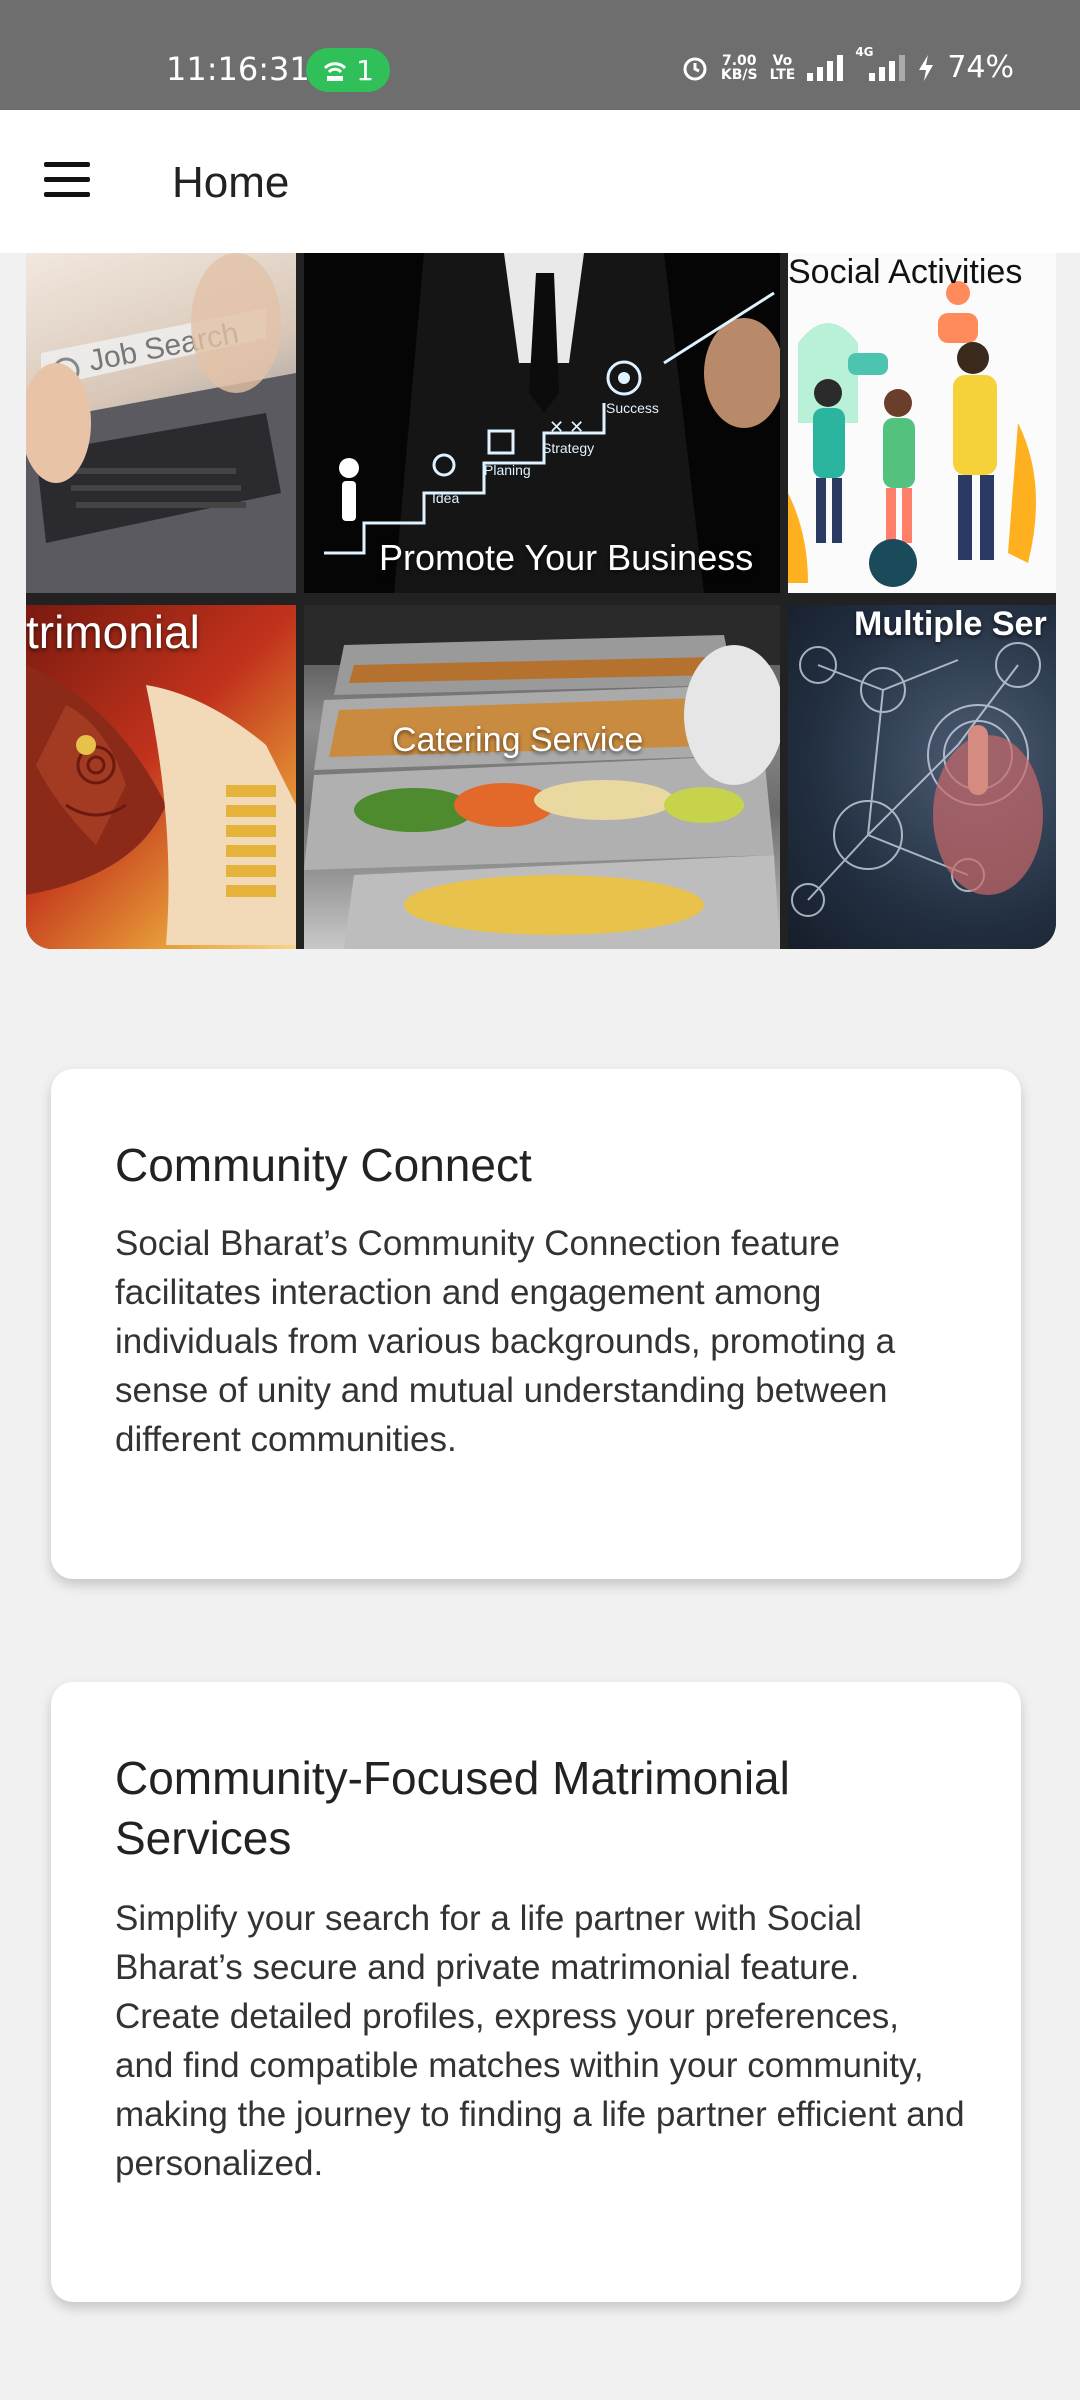  I want to click on network-touch-image, so click(917, 779).